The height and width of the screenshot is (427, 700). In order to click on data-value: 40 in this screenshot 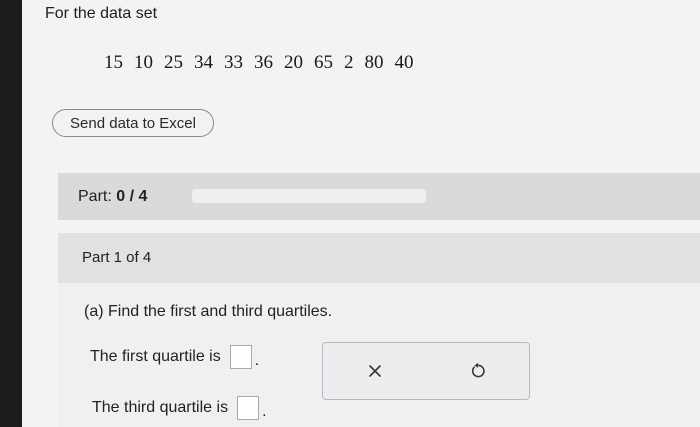, I will do `click(404, 62)`.